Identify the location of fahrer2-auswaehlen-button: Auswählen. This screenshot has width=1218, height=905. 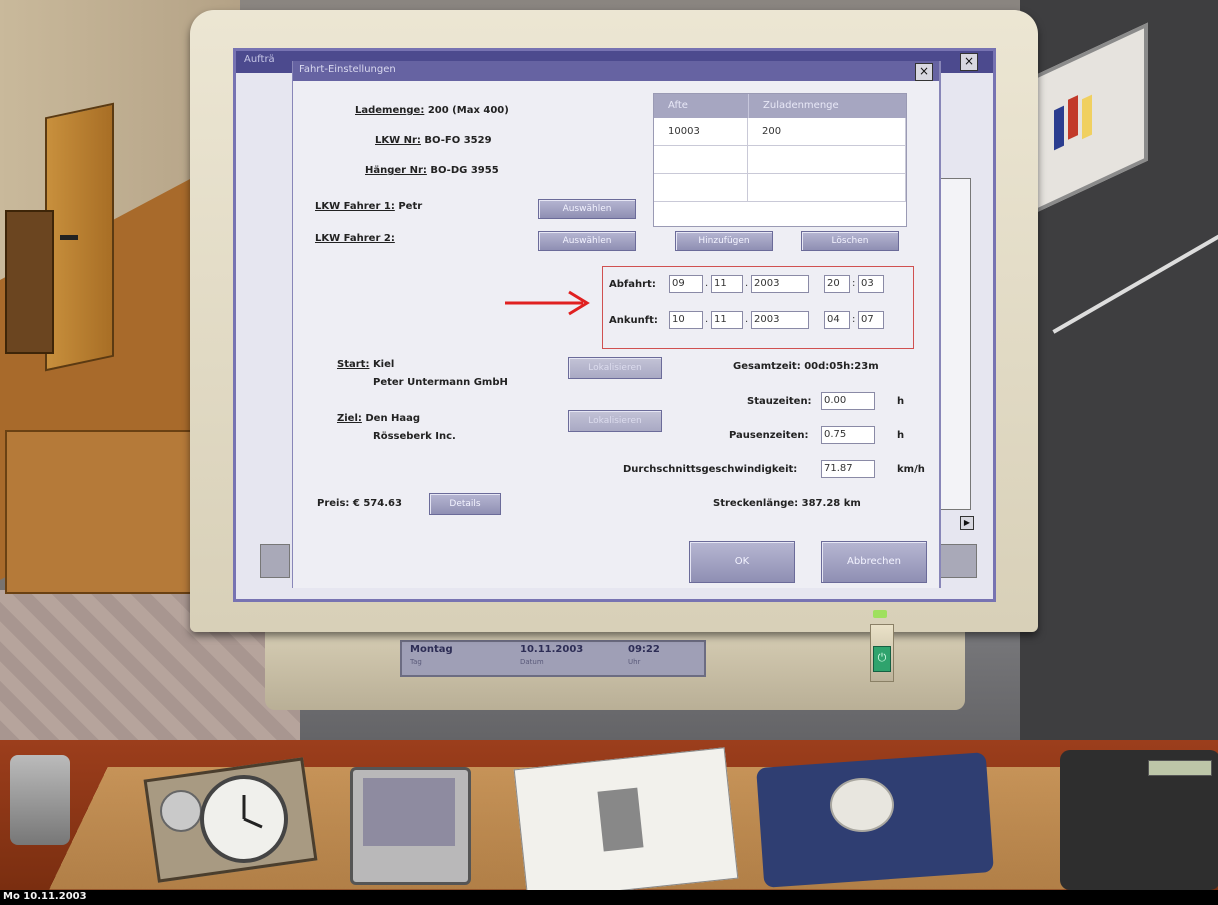
(587, 241).